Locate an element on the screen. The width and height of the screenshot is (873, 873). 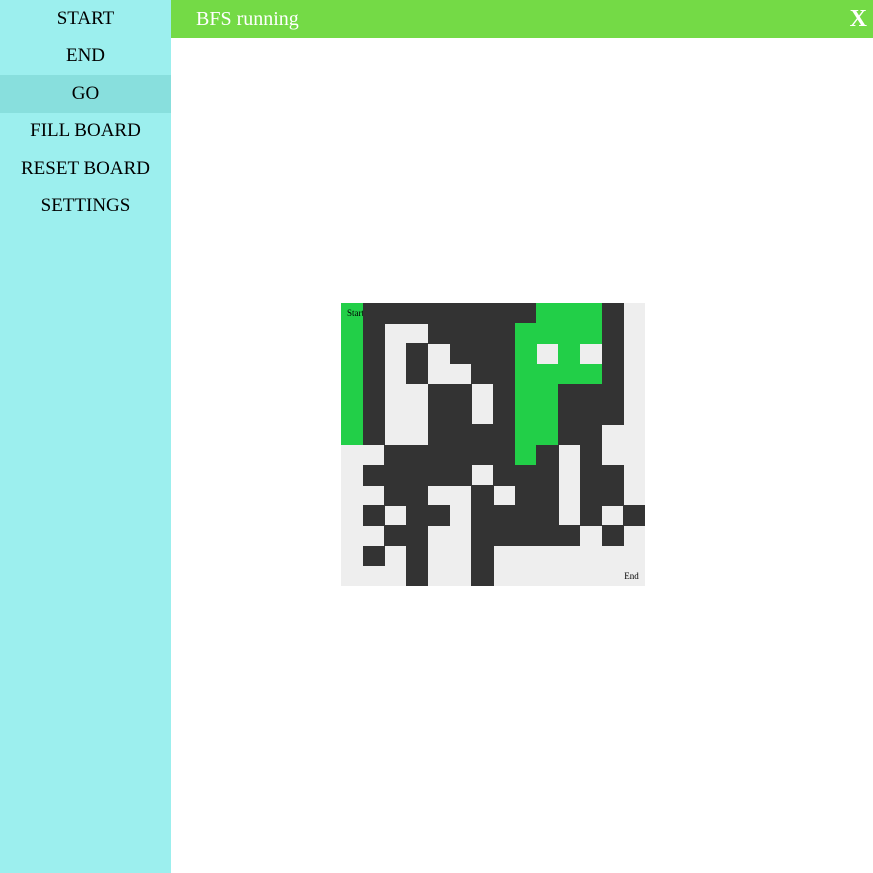
menu-settings: SETTINGS is located at coordinates (85, 206).